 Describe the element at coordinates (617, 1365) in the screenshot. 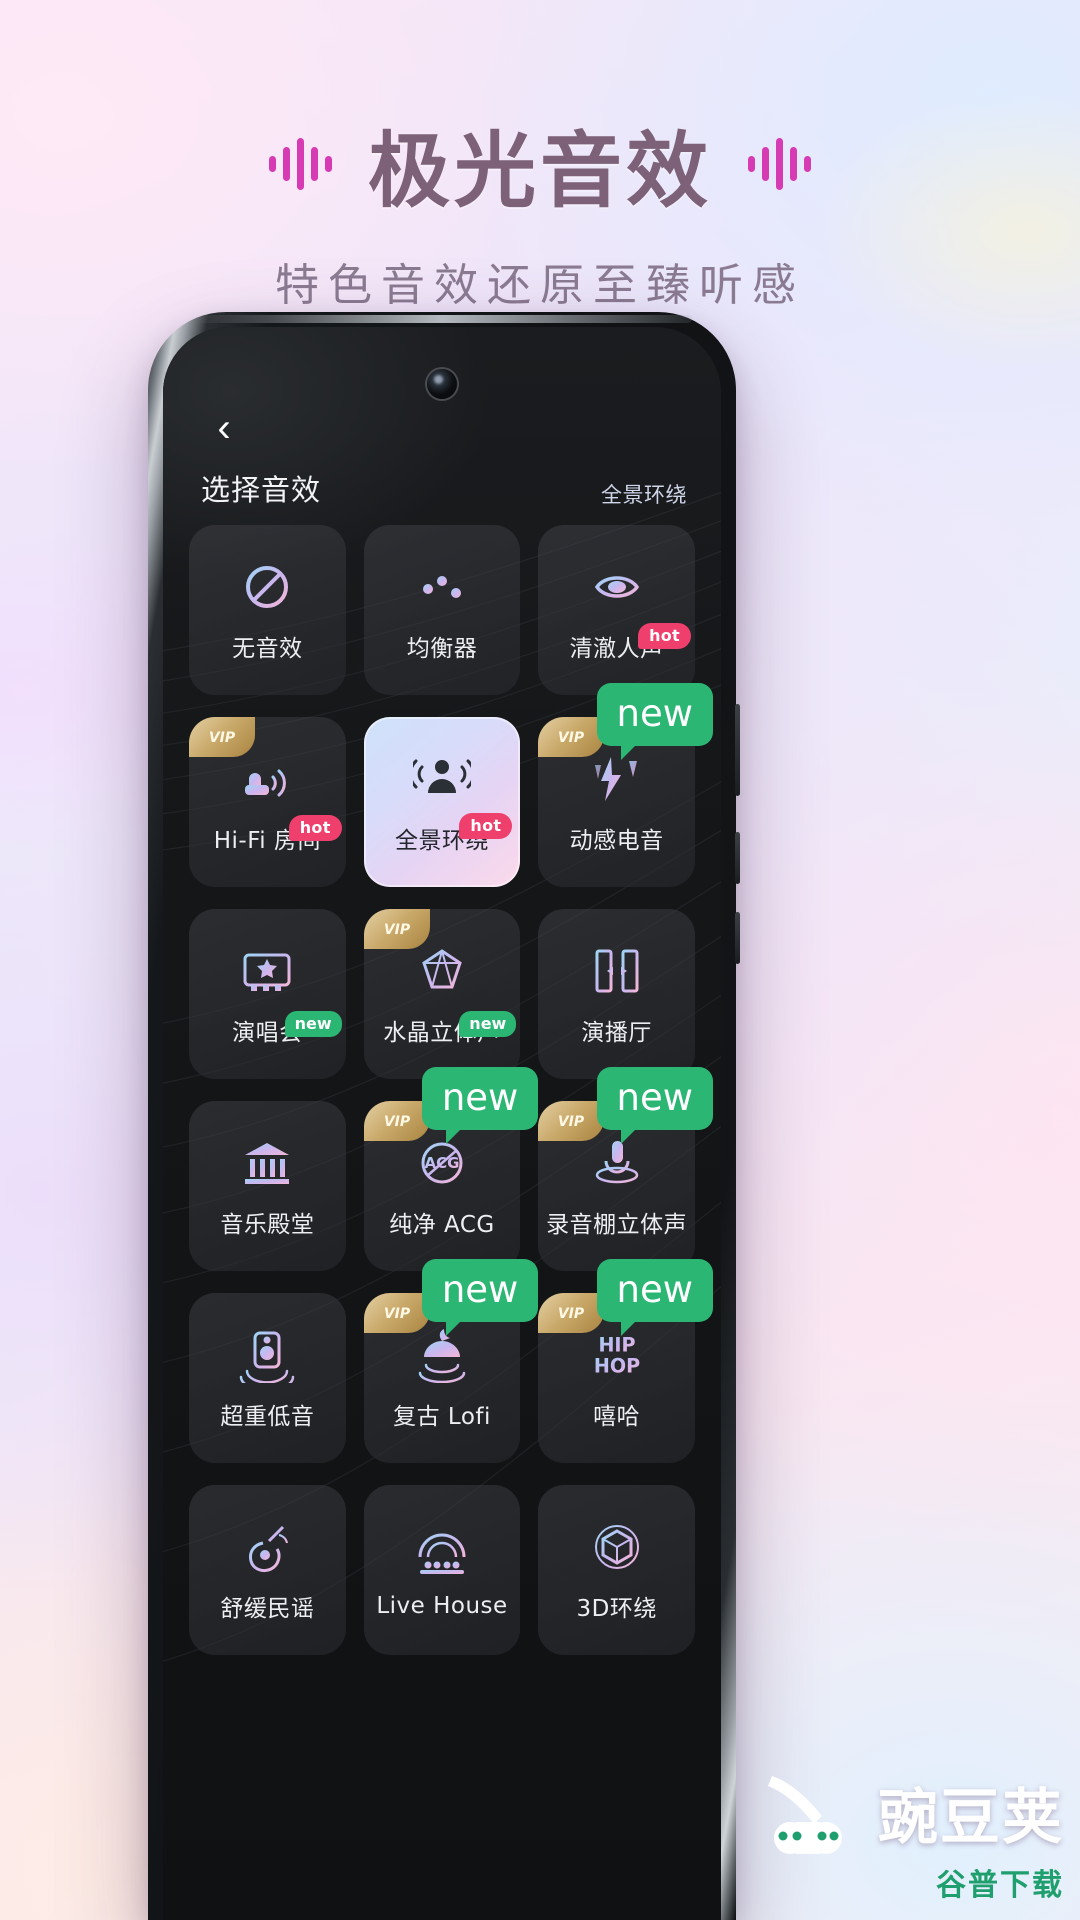

I see `svg-text: HOP` at that location.